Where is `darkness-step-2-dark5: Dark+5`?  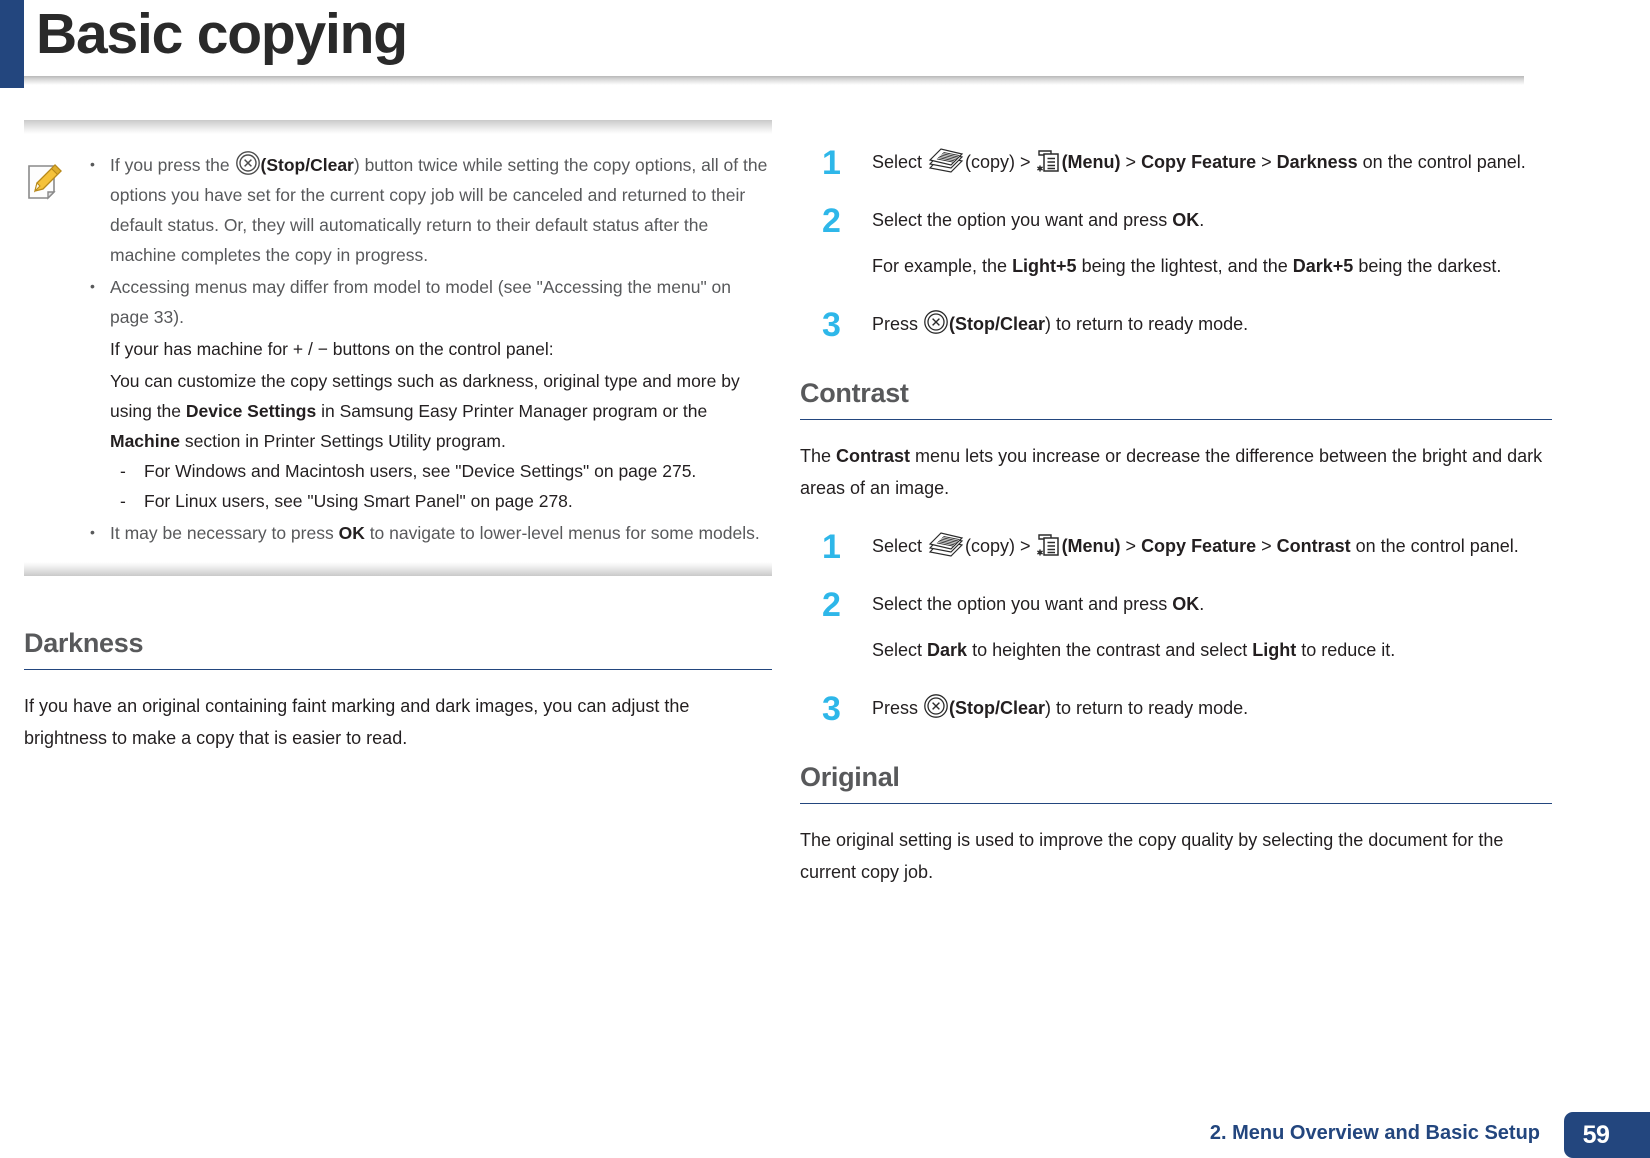
darkness-step-2-dark5: Dark+5 is located at coordinates (1323, 266).